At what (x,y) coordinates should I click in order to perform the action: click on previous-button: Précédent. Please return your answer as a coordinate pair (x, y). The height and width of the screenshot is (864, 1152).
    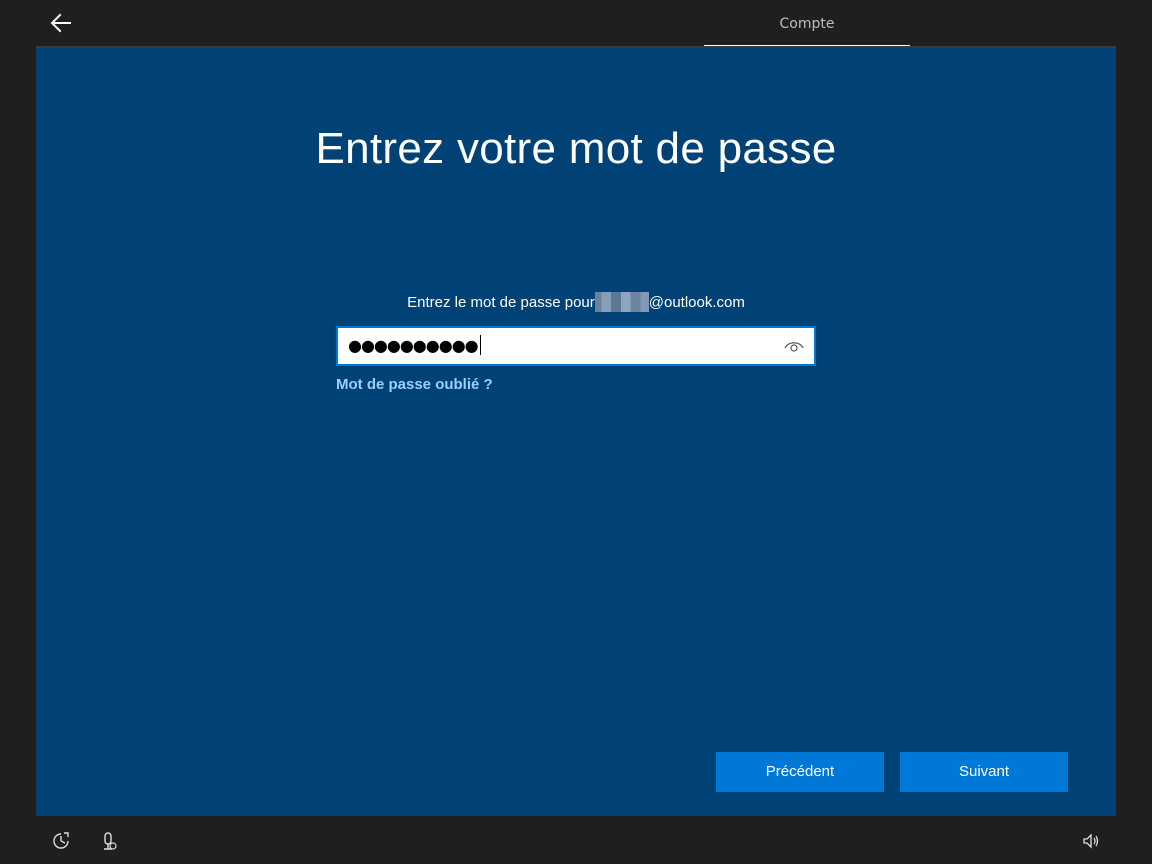
    Looking at the image, I should click on (800, 772).